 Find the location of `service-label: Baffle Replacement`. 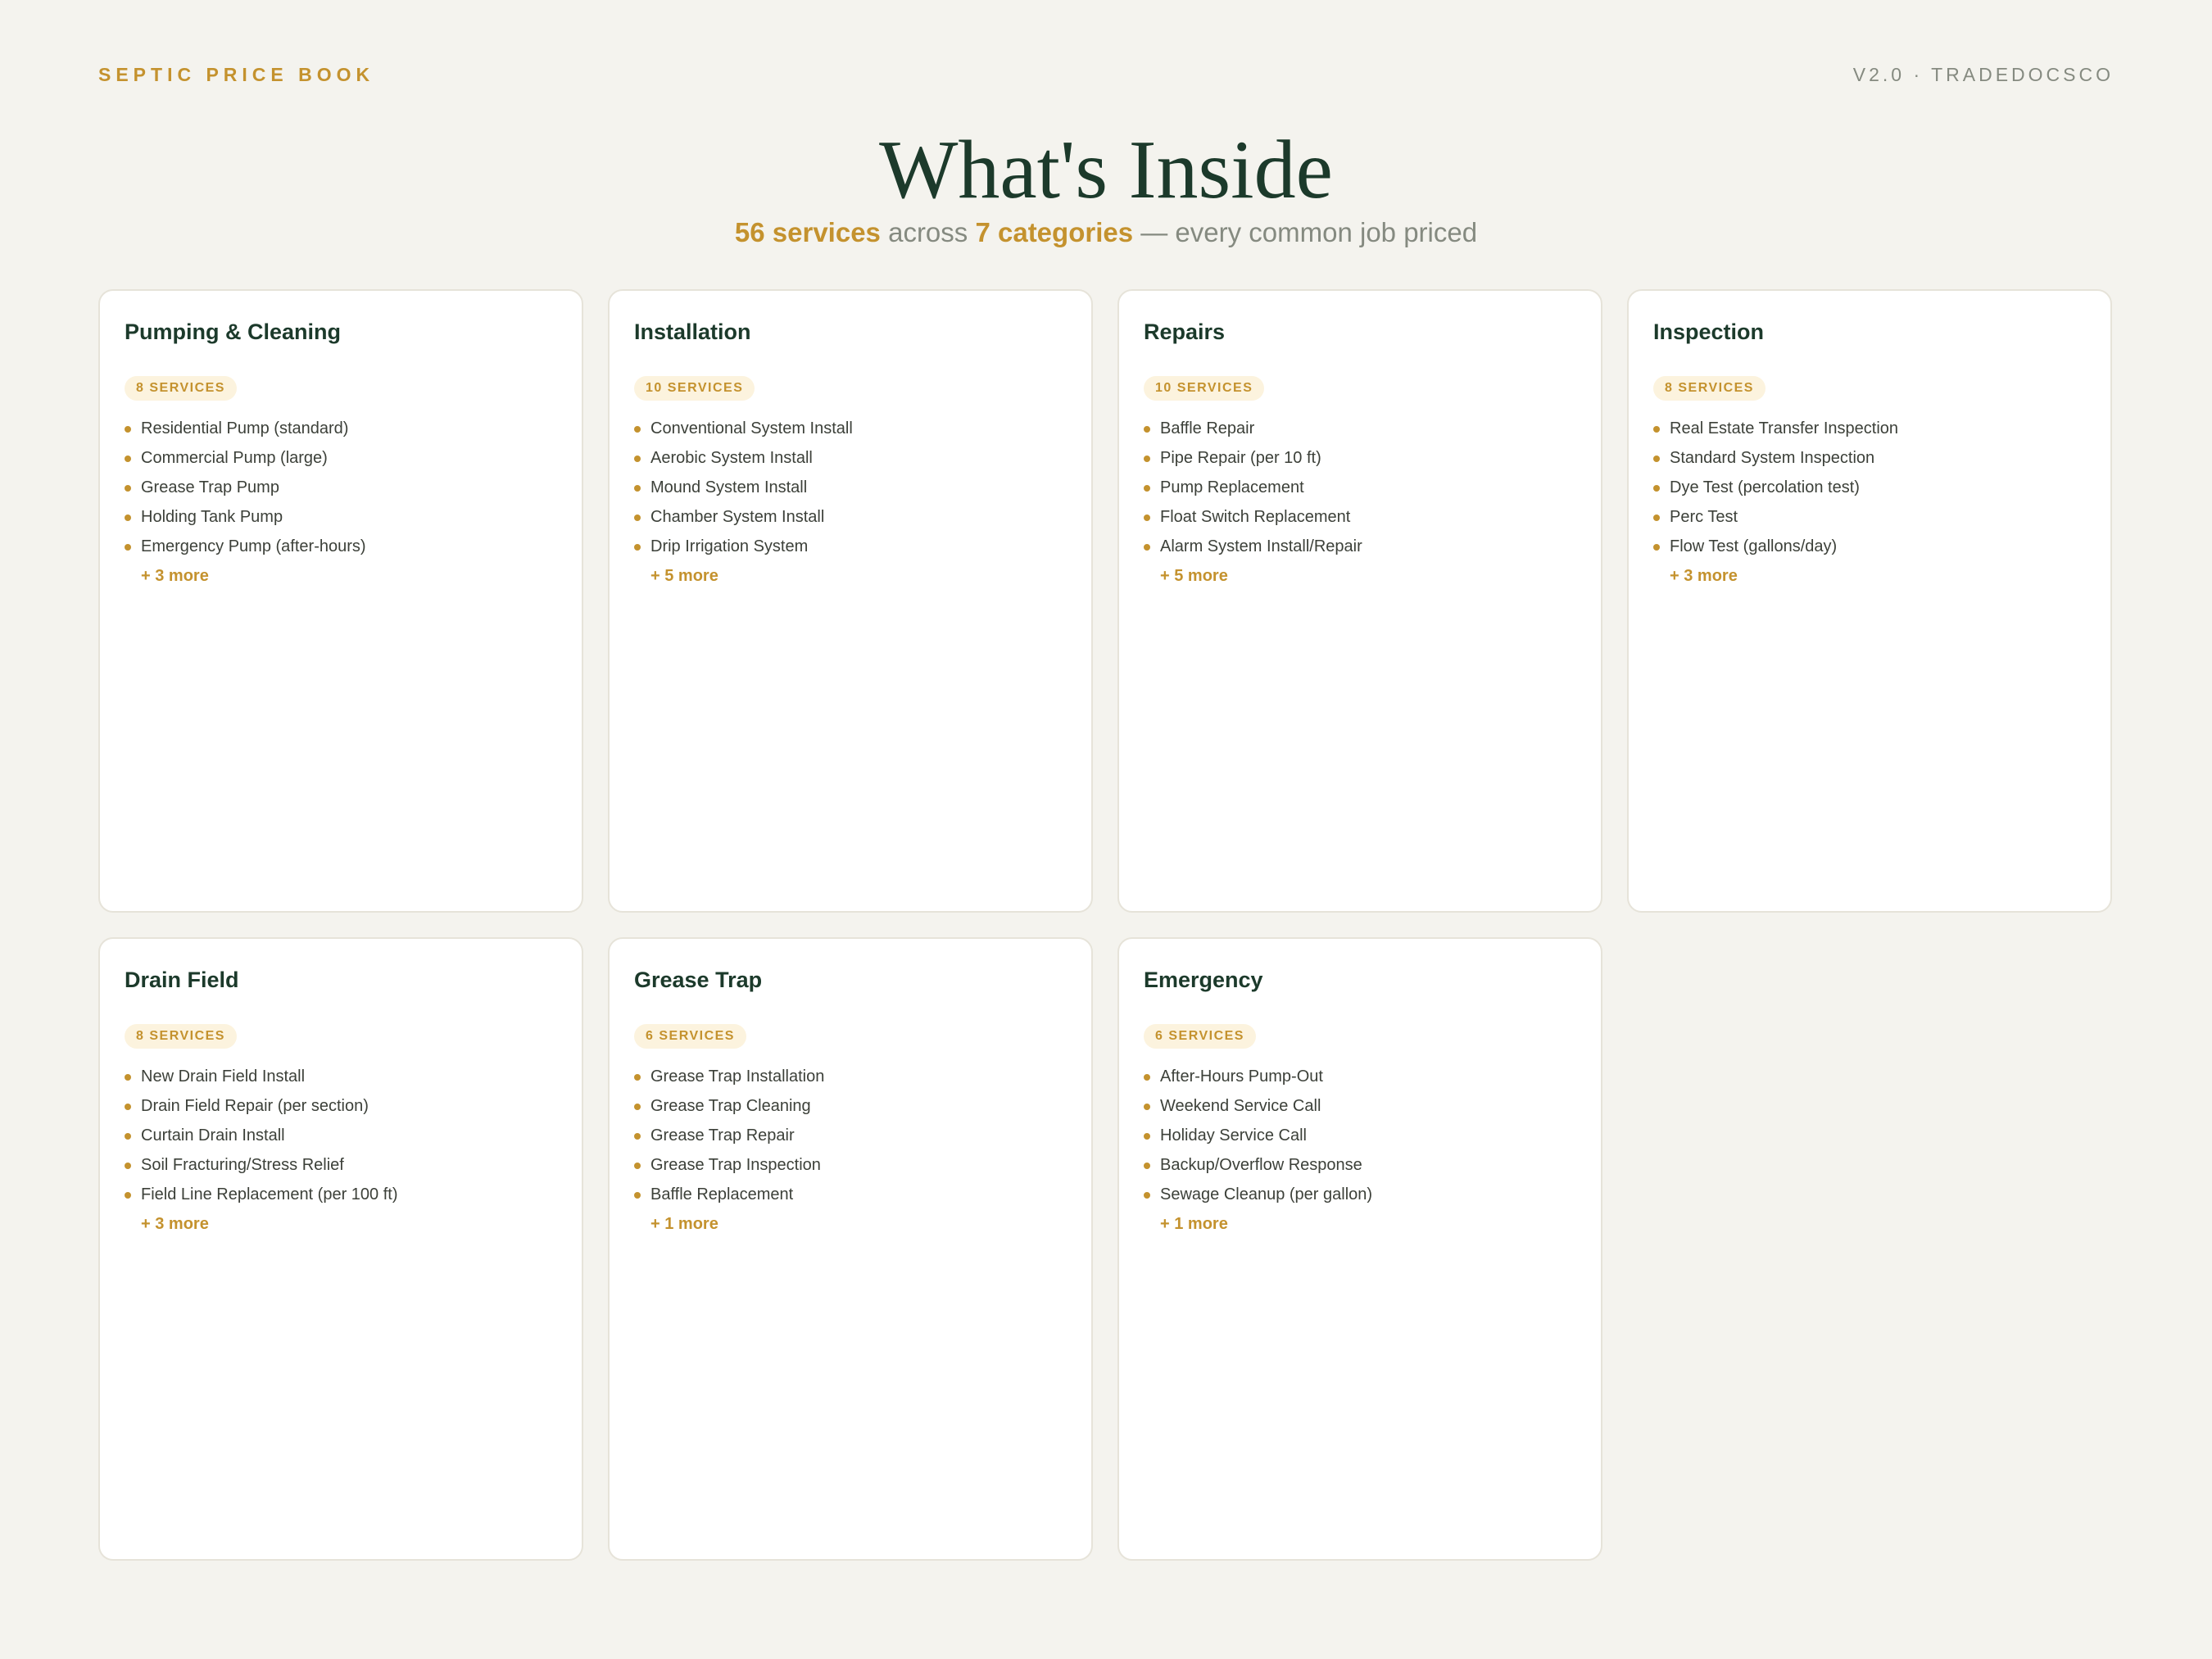

service-label: Baffle Replacement is located at coordinates (722, 1194).